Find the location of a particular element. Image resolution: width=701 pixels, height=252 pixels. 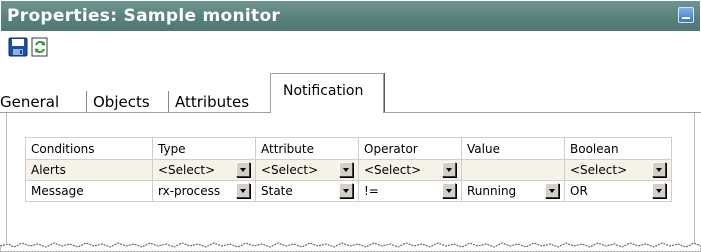

type-select-message: rx-process is located at coordinates (204, 191).